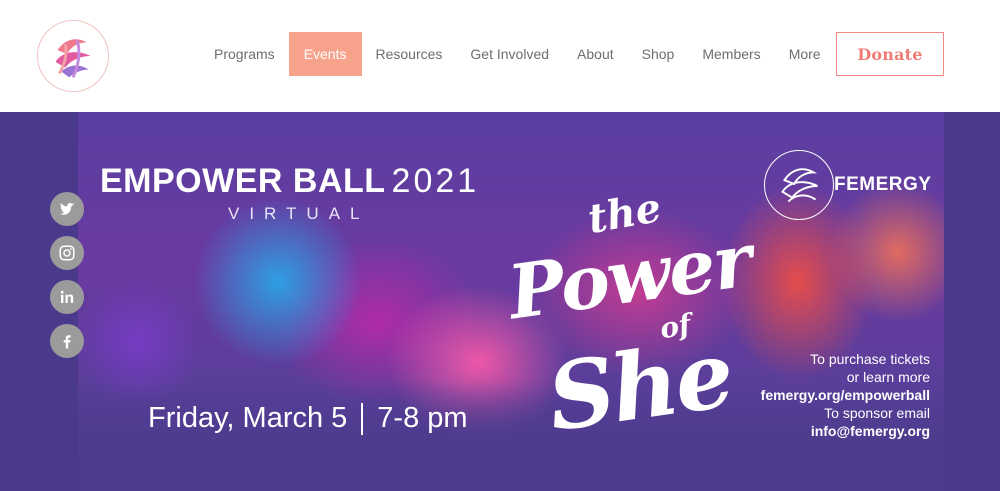  What do you see at coordinates (243, 181) in the screenshot?
I see `banner-title-text: EMPOWER BALL` at bounding box center [243, 181].